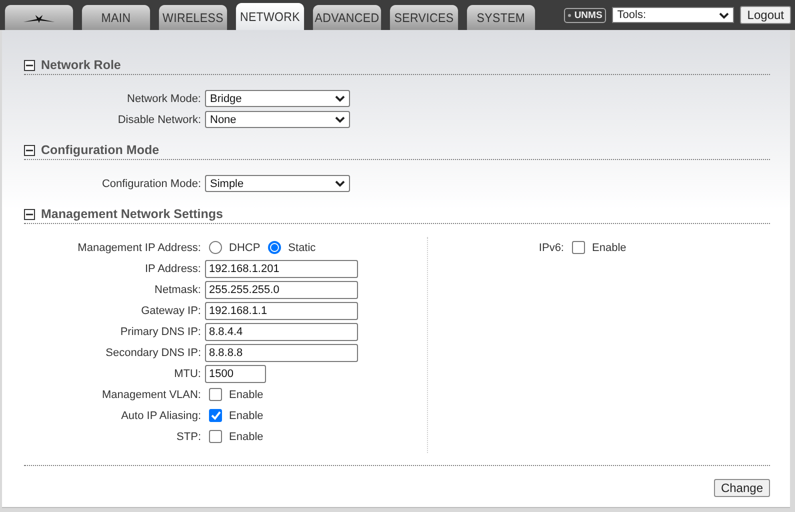 Image resolution: width=795 pixels, height=512 pixels. What do you see at coordinates (281, 311) in the screenshot?
I see `input-field: 192.168.1.1` at bounding box center [281, 311].